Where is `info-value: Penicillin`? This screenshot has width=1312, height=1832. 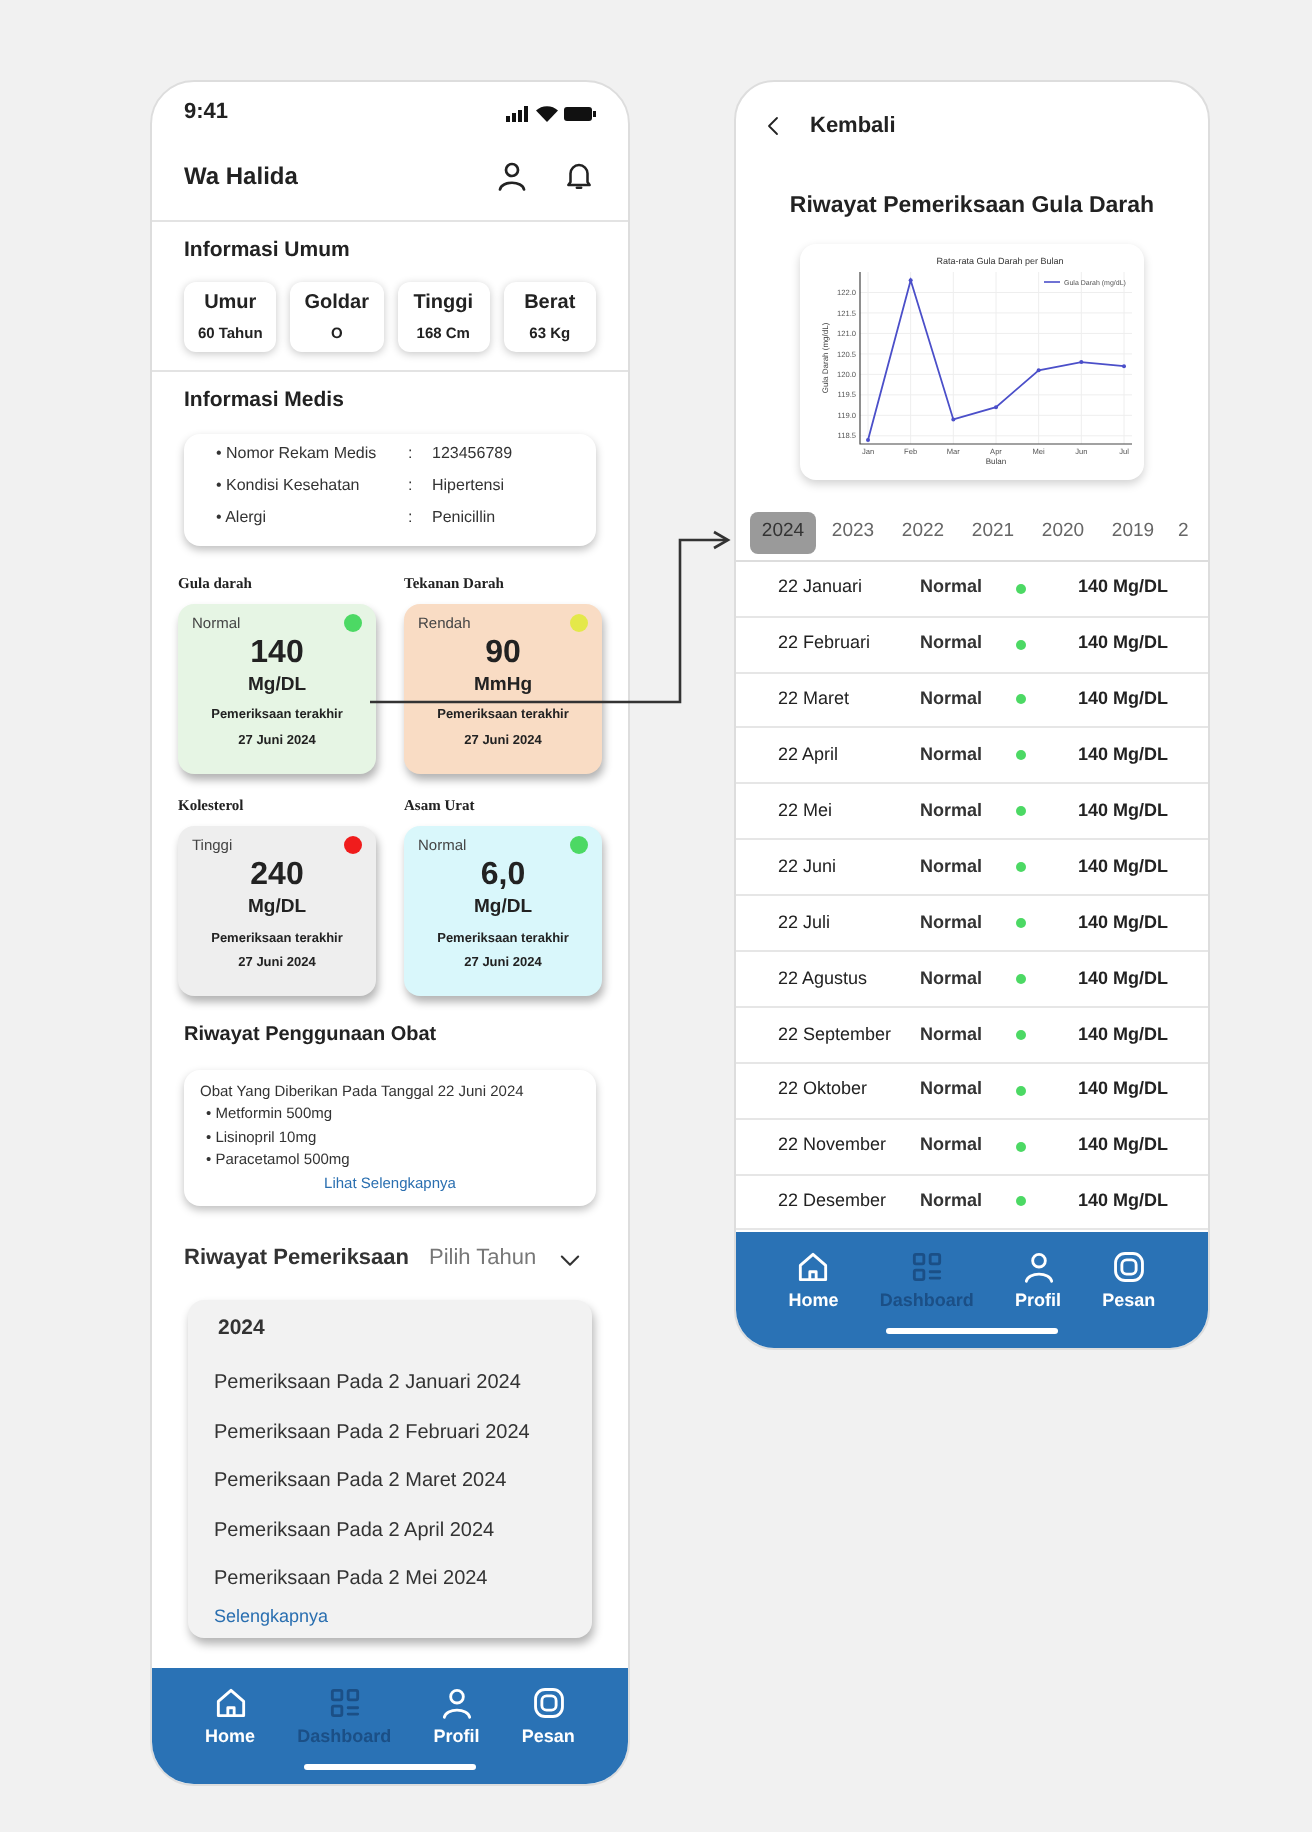 info-value: Penicillin is located at coordinates (464, 517).